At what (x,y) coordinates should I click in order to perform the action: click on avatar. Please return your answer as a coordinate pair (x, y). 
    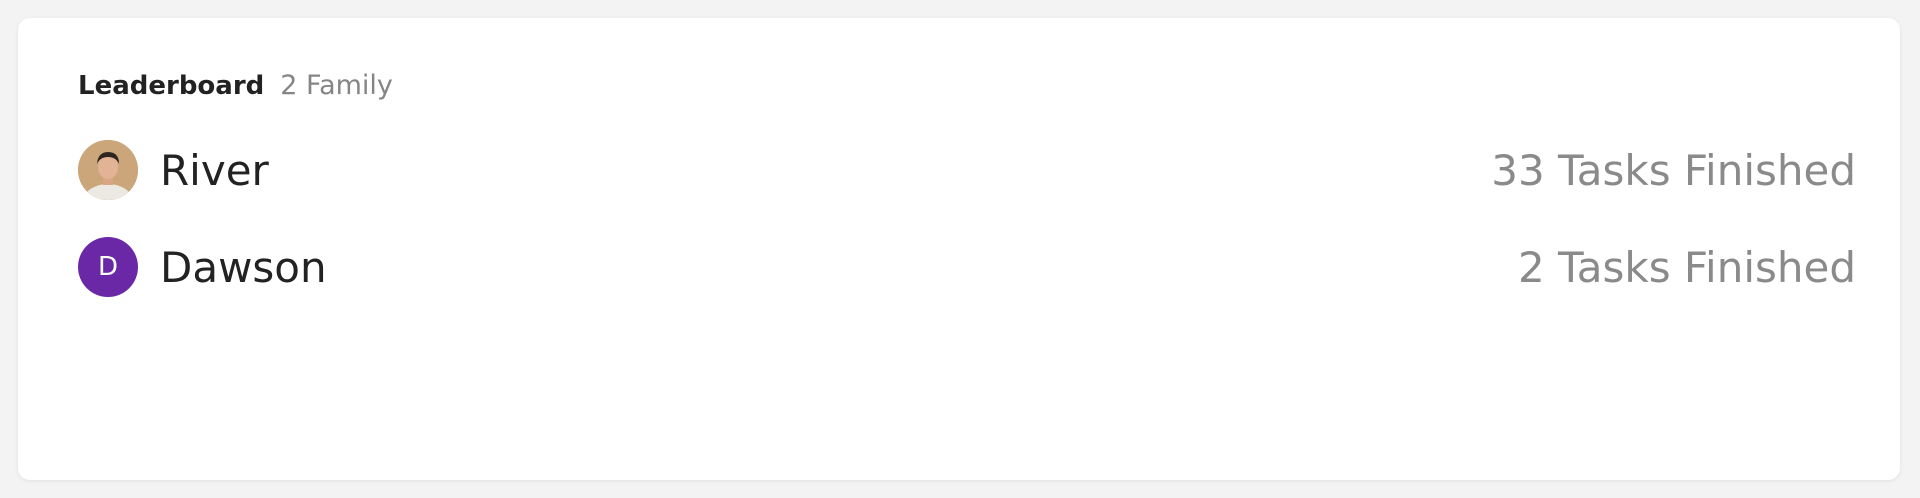
    Looking at the image, I should click on (108, 170).